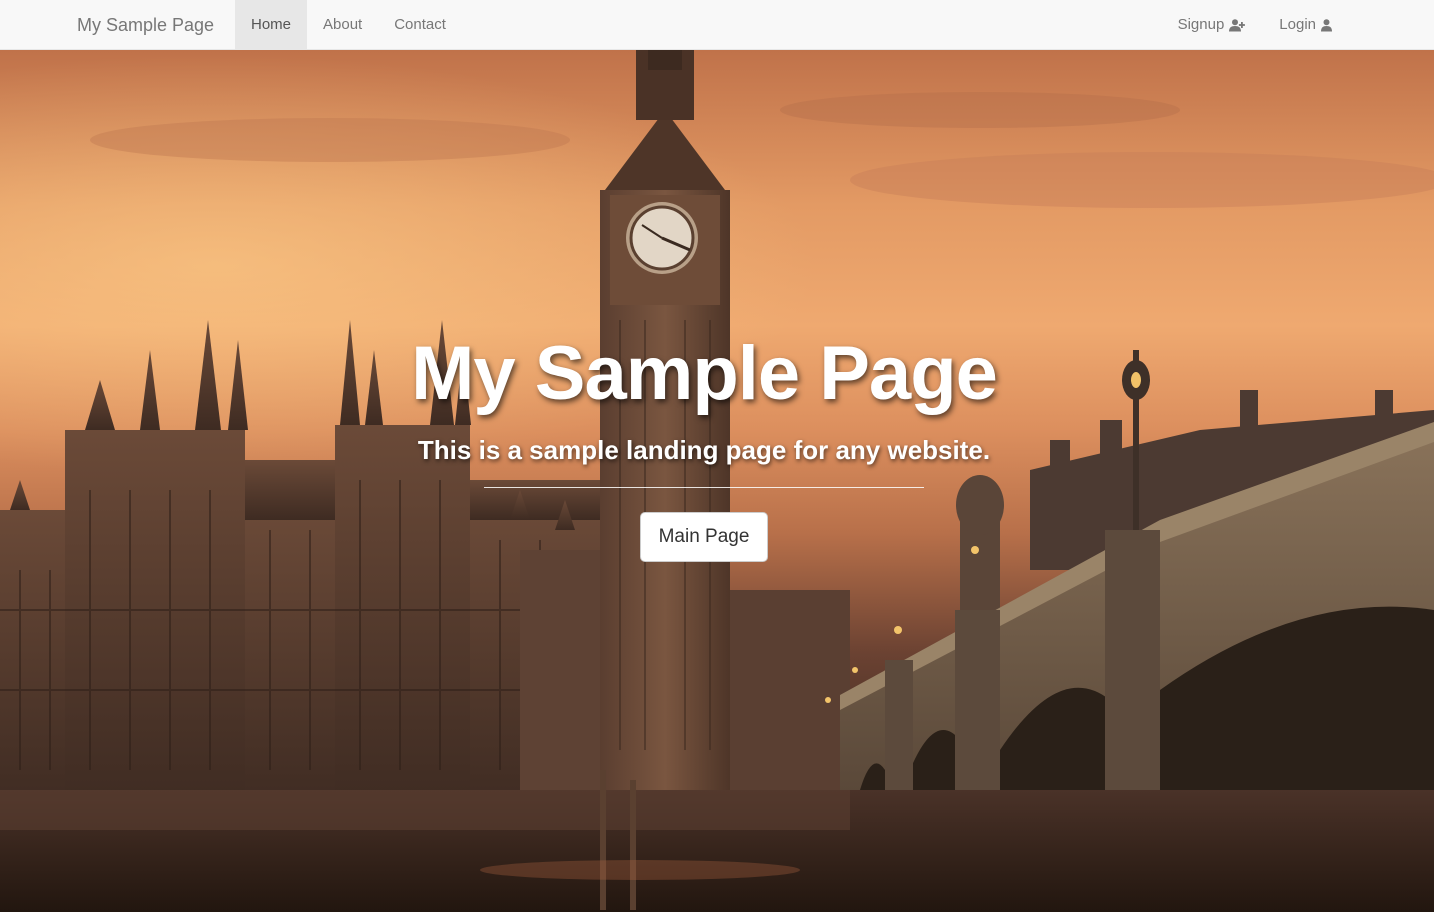 This screenshot has height=912, width=1434. Describe the element at coordinates (1326, 25) in the screenshot. I see `user-icon` at that location.